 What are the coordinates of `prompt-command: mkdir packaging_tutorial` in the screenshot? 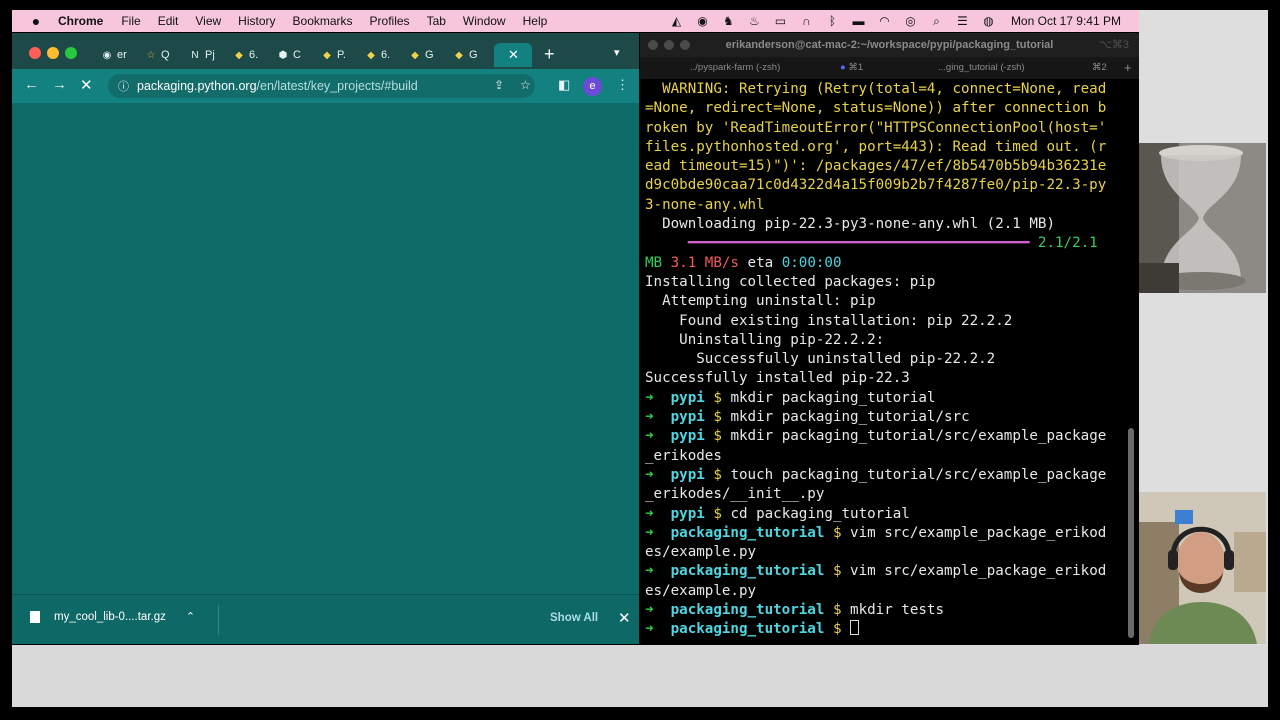 It's located at (833, 397).